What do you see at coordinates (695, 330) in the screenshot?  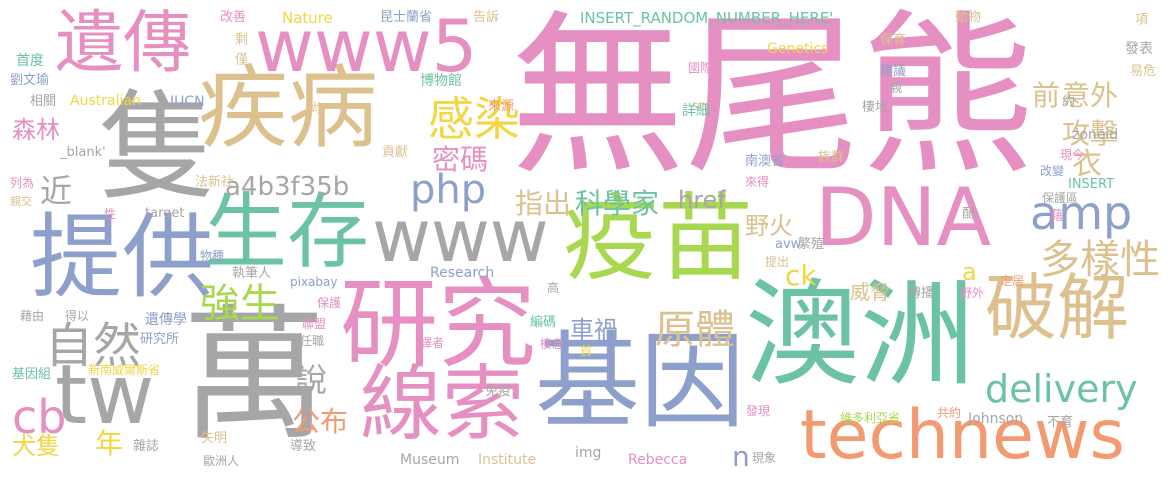 I see `word-pathogen: 原體` at bounding box center [695, 330].